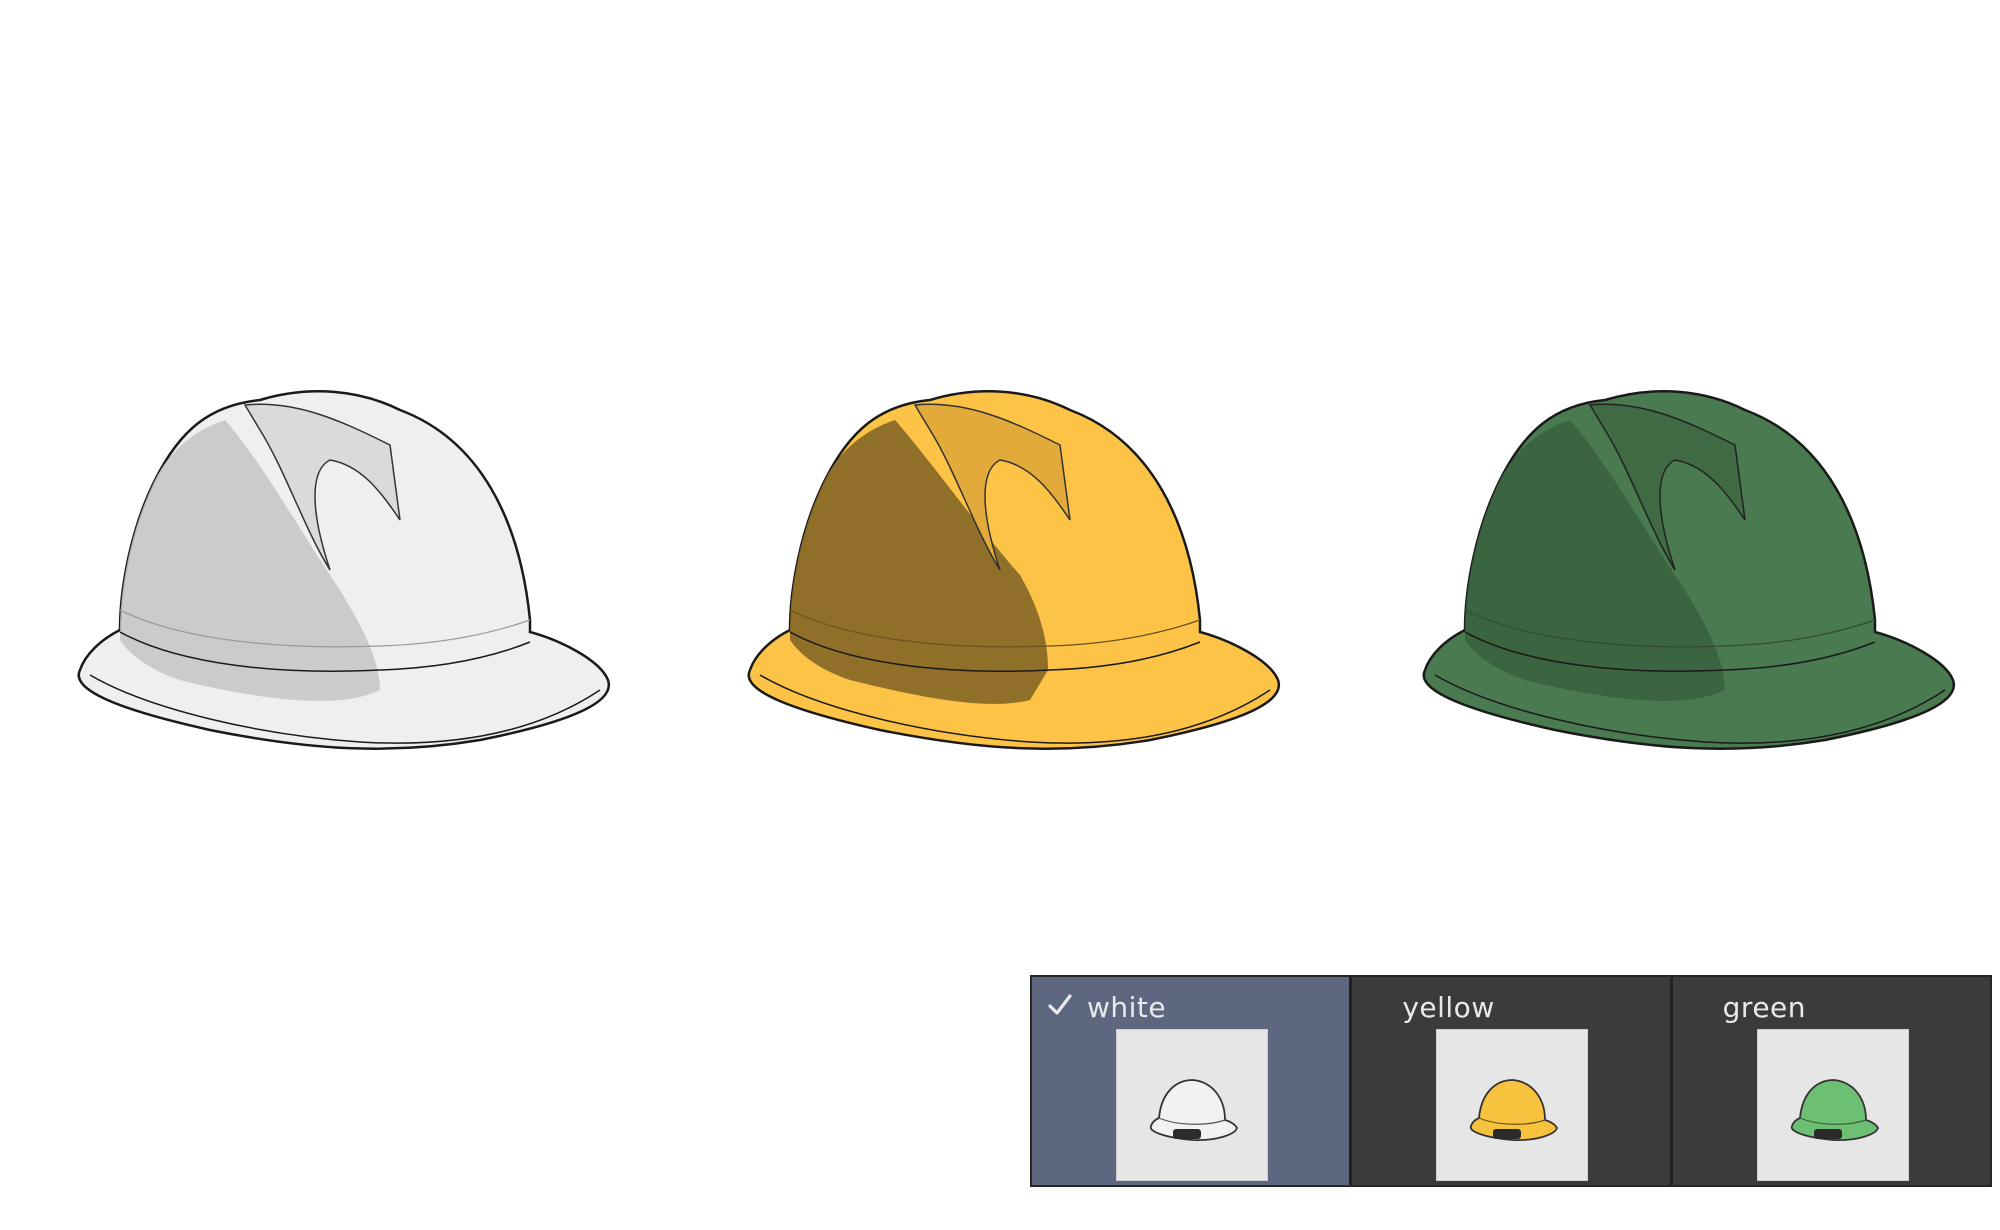 The width and height of the screenshot is (2000, 1230). I want to click on variant-label: green, so click(1764, 1007).